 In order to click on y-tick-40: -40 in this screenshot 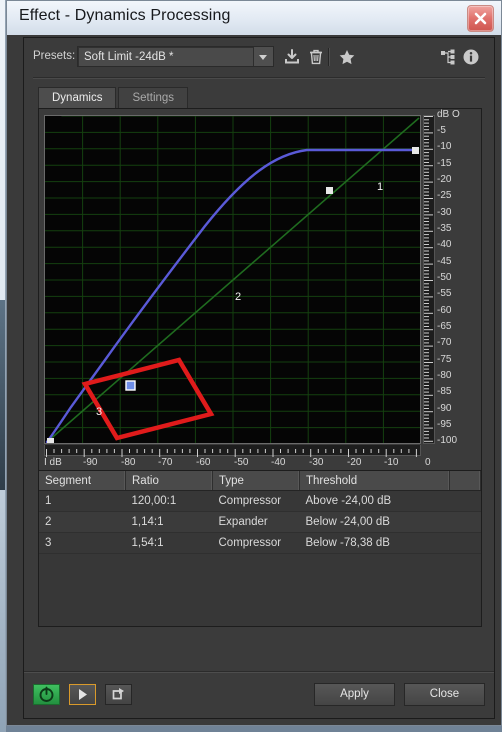, I will do `click(444, 244)`.